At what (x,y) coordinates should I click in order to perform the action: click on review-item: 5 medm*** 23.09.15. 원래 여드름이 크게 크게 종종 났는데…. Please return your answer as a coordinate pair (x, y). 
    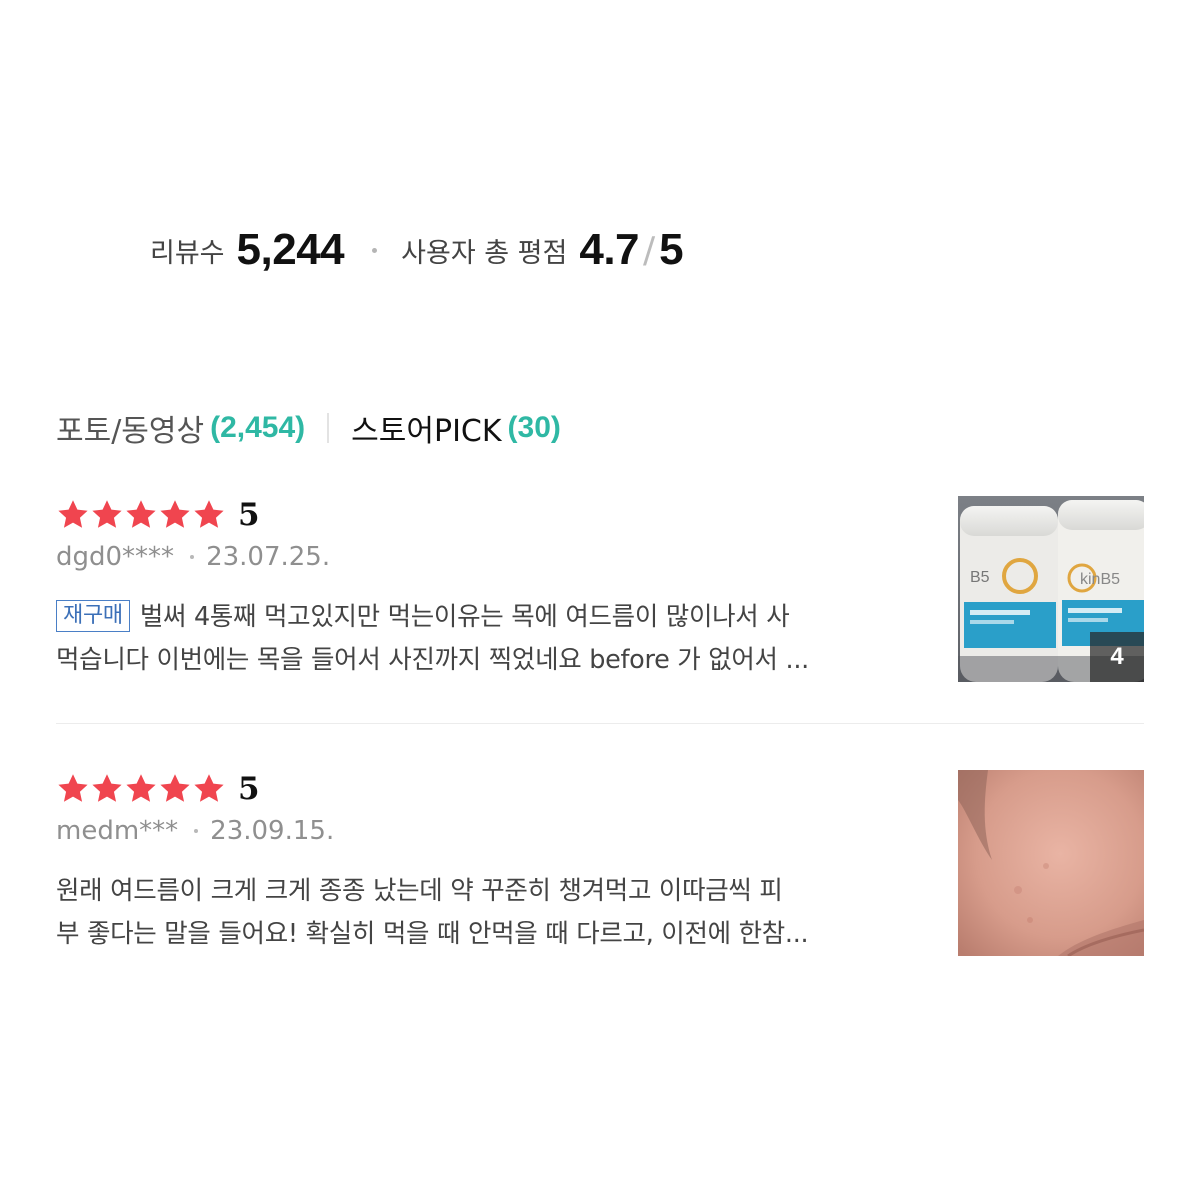
    Looking at the image, I should click on (600, 863).